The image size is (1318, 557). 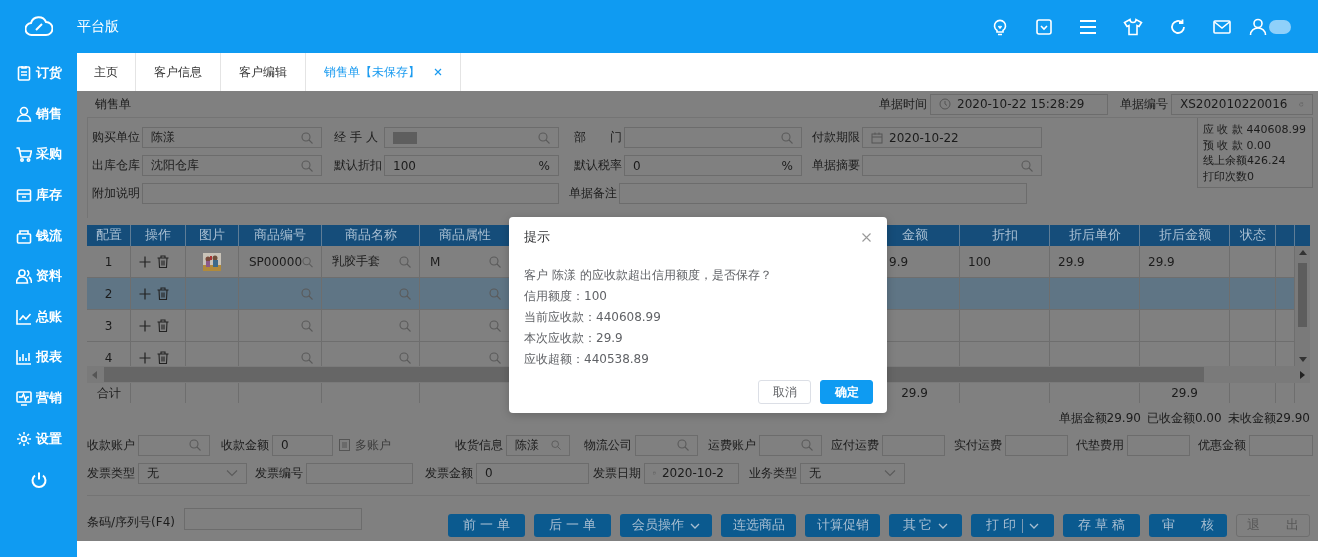 What do you see at coordinates (116, 165) in the screenshot?
I see `field-label: 出库仓库` at bounding box center [116, 165].